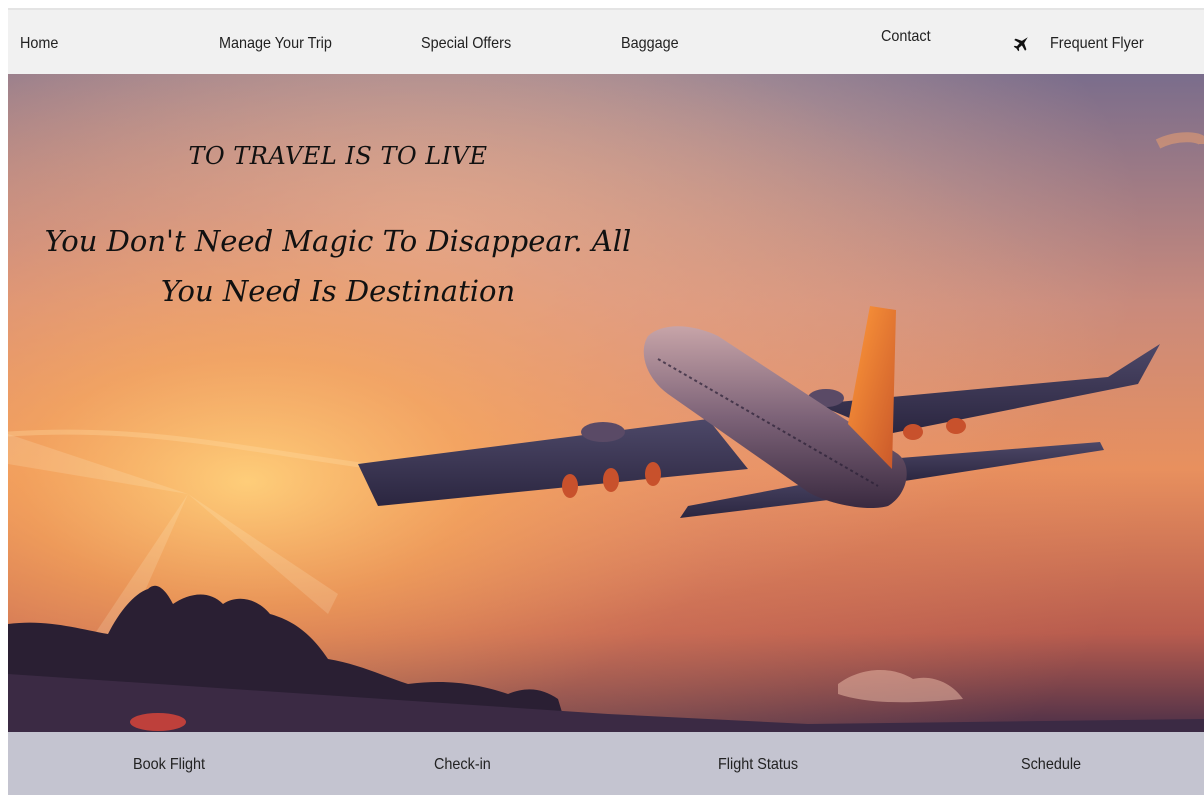 The width and height of the screenshot is (1204, 795). Describe the element at coordinates (650, 44) in the screenshot. I see `nav-baggage-link: Baggage` at that location.